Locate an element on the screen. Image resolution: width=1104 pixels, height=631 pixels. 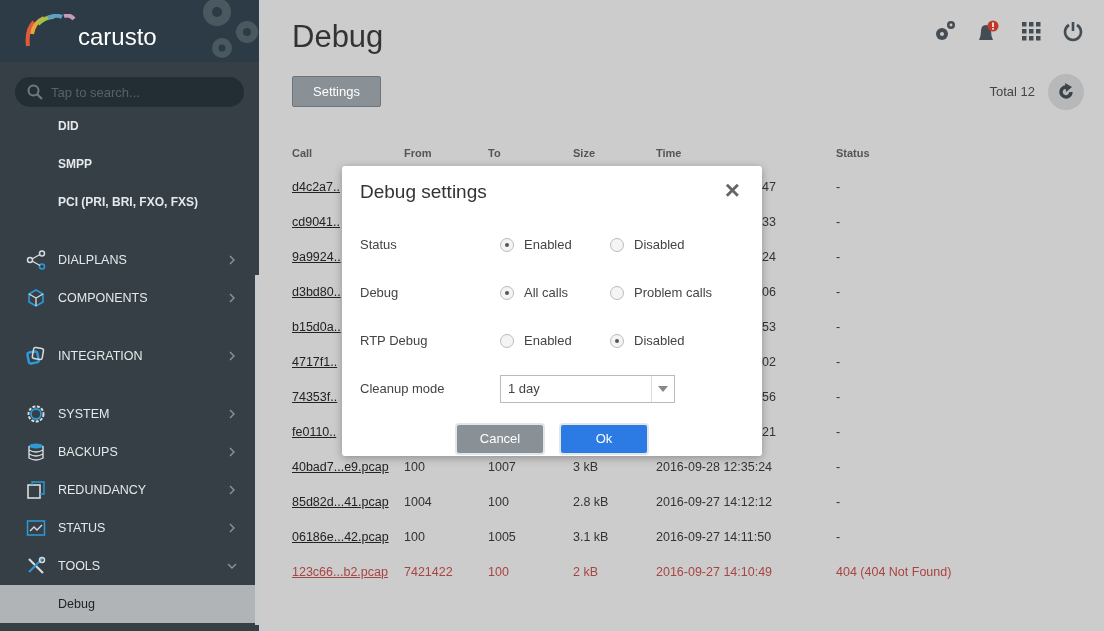
nav-link: DID is located at coordinates (129, 126).